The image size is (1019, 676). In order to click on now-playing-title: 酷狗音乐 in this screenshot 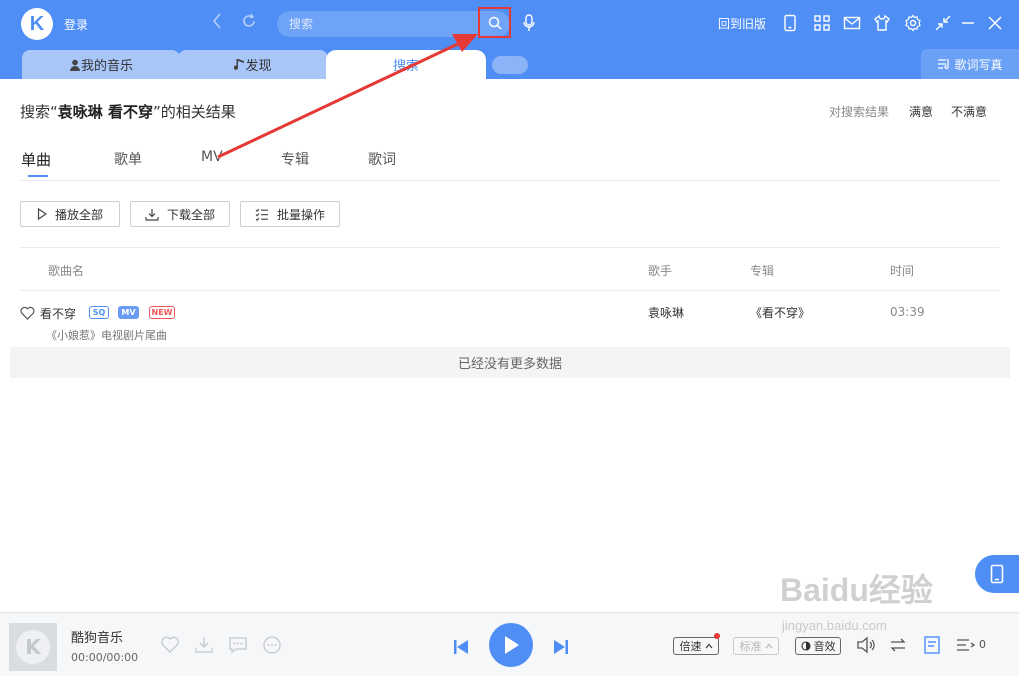, I will do `click(97, 638)`.